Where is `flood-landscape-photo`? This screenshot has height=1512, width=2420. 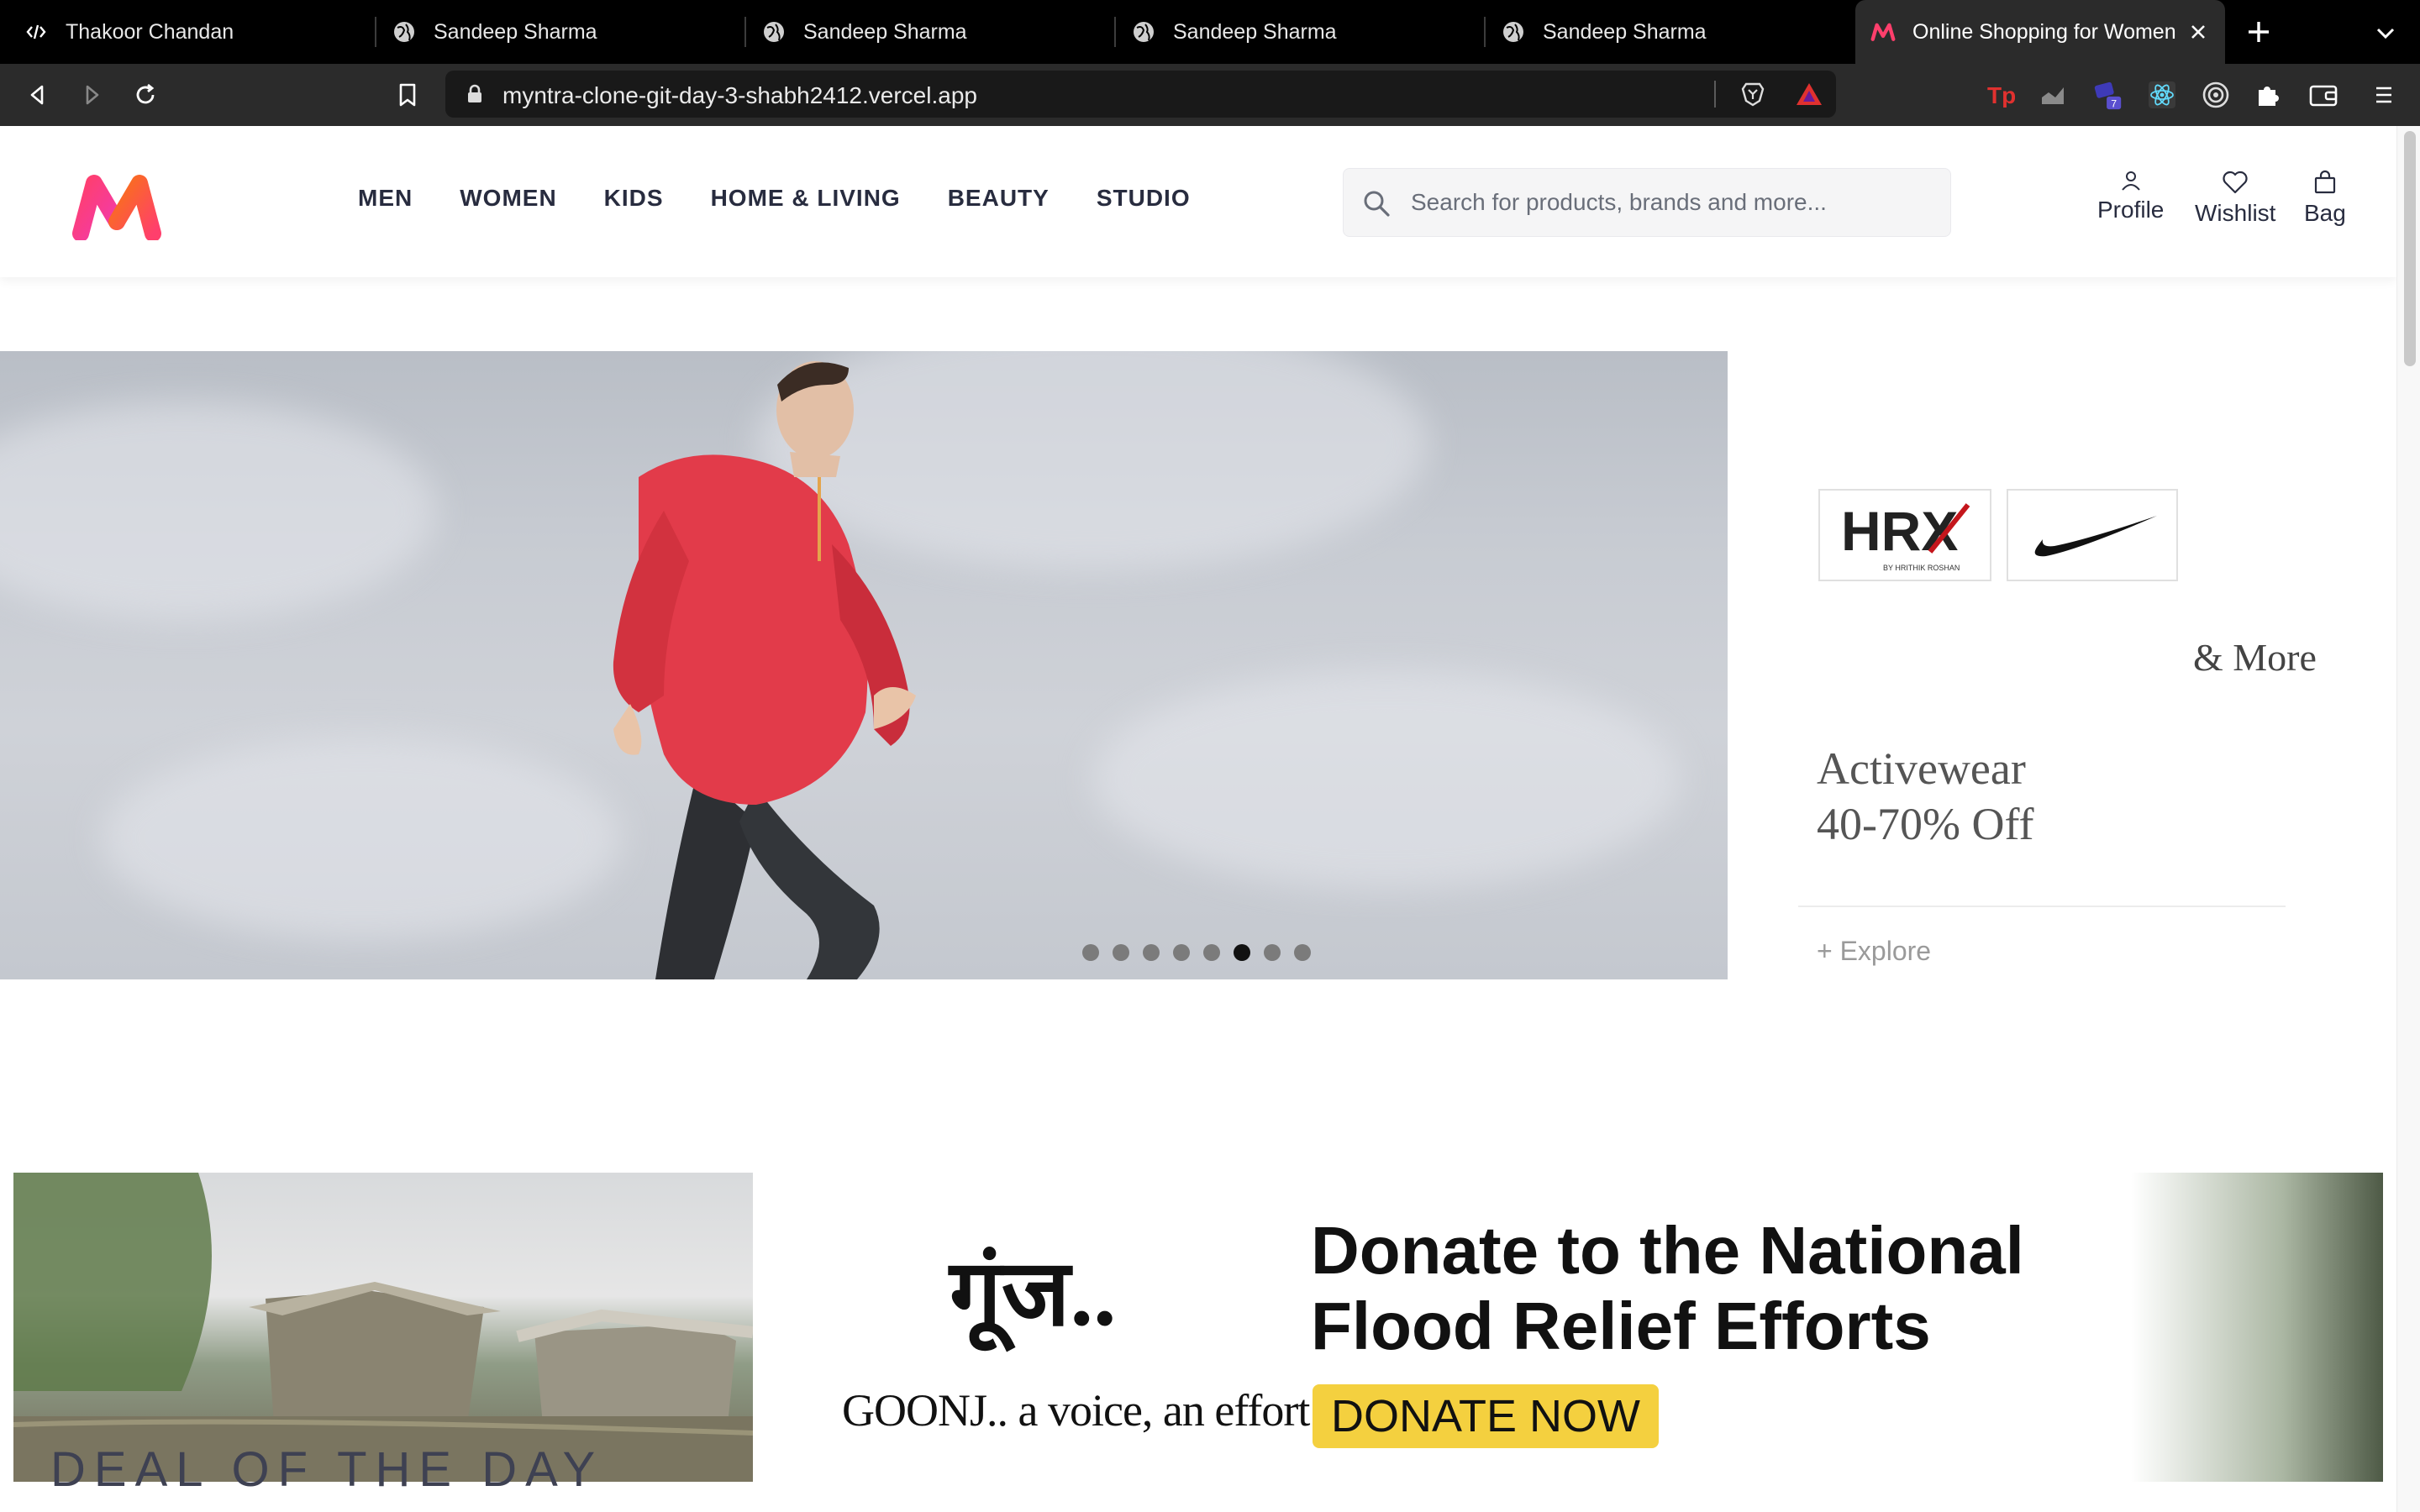 flood-landscape-photo is located at coordinates (2257, 1327).